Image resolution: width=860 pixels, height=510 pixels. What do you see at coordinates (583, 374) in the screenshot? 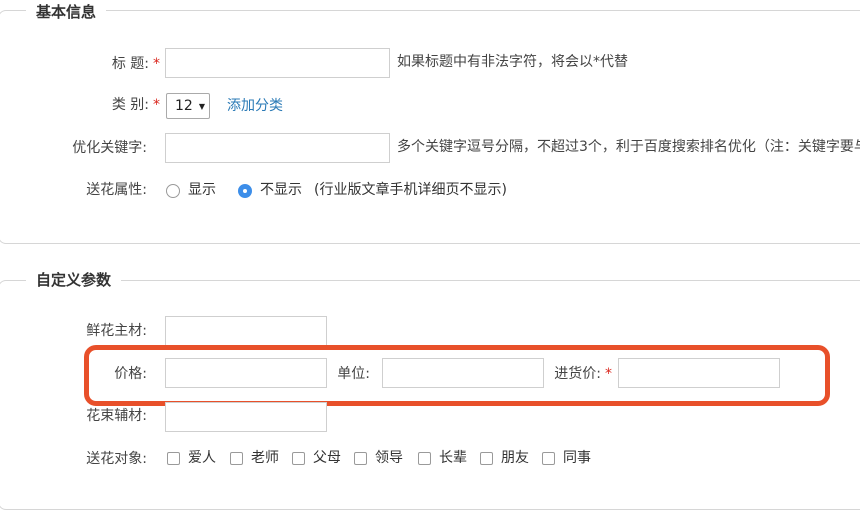
I see `purchase-price-label: 进货价: *` at bounding box center [583, 374].